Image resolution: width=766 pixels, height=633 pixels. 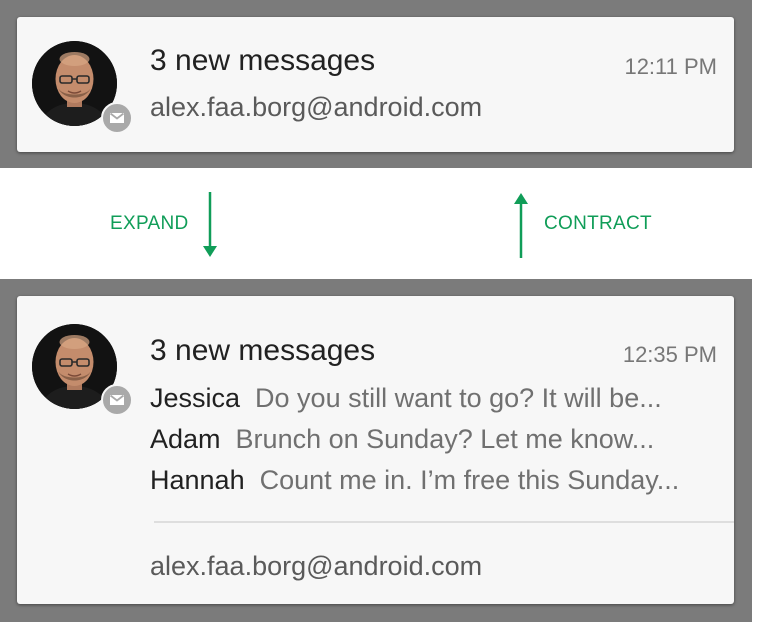 What do you see at coordinates (195, 398) in the screenshot?
I see `message-sender: Jessica` at bounding box center [195, 398].